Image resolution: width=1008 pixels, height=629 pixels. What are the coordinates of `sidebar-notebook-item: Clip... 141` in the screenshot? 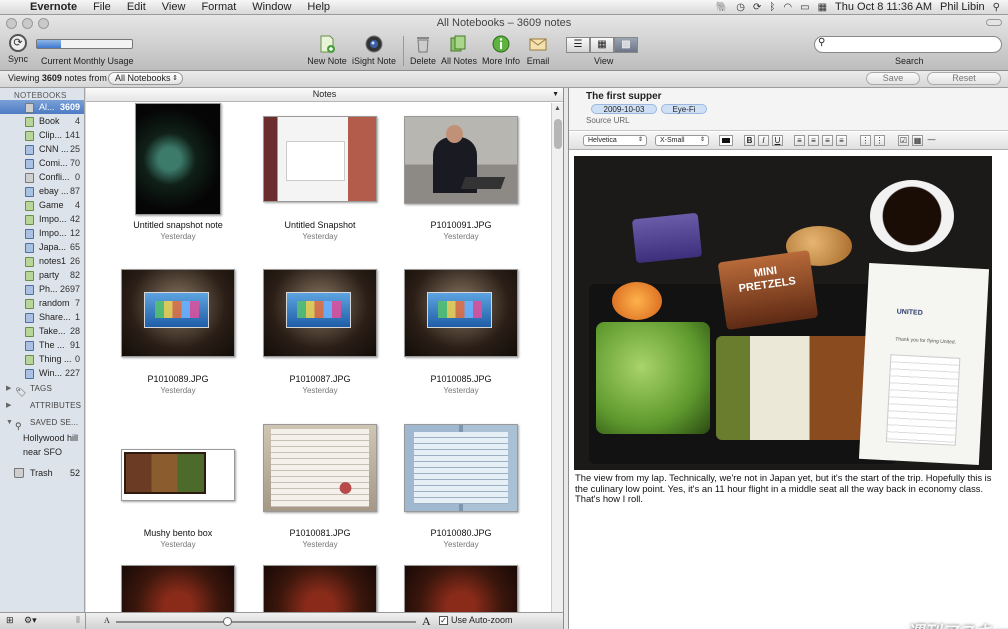 It's located at (42, 135).